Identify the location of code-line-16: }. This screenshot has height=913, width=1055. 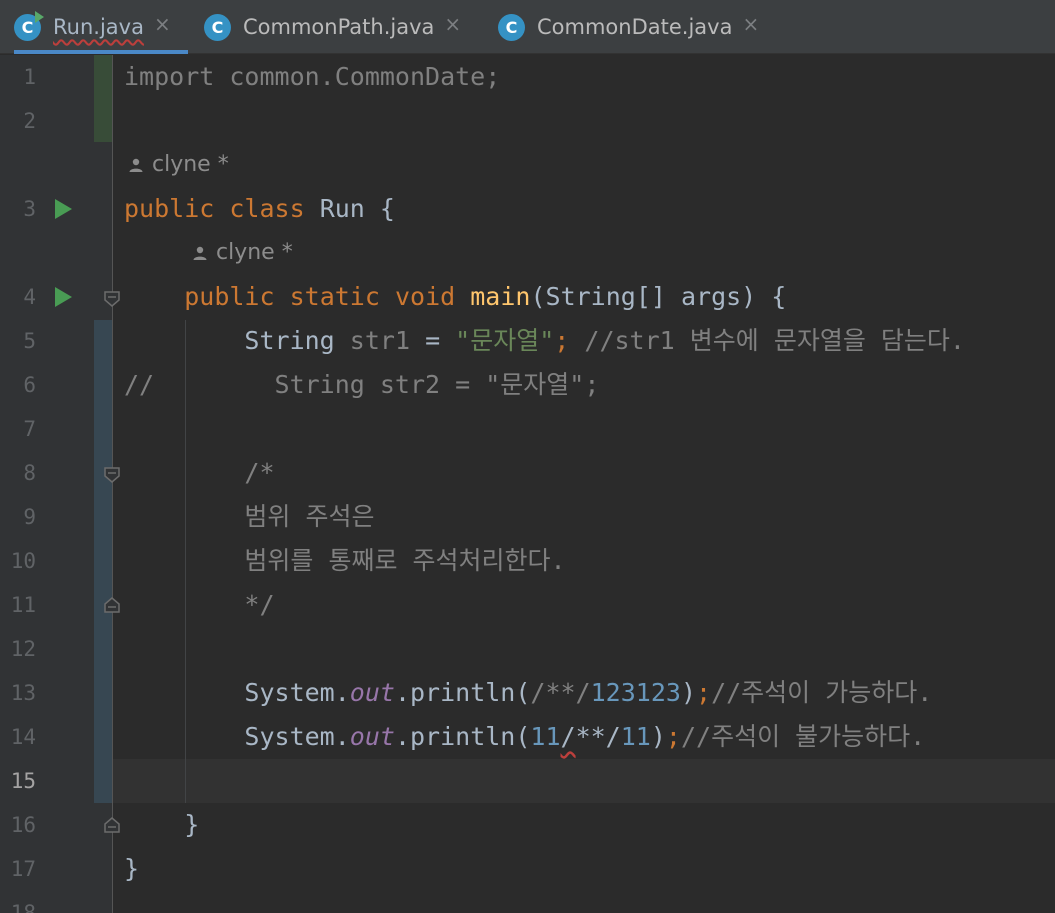
(161, 825).